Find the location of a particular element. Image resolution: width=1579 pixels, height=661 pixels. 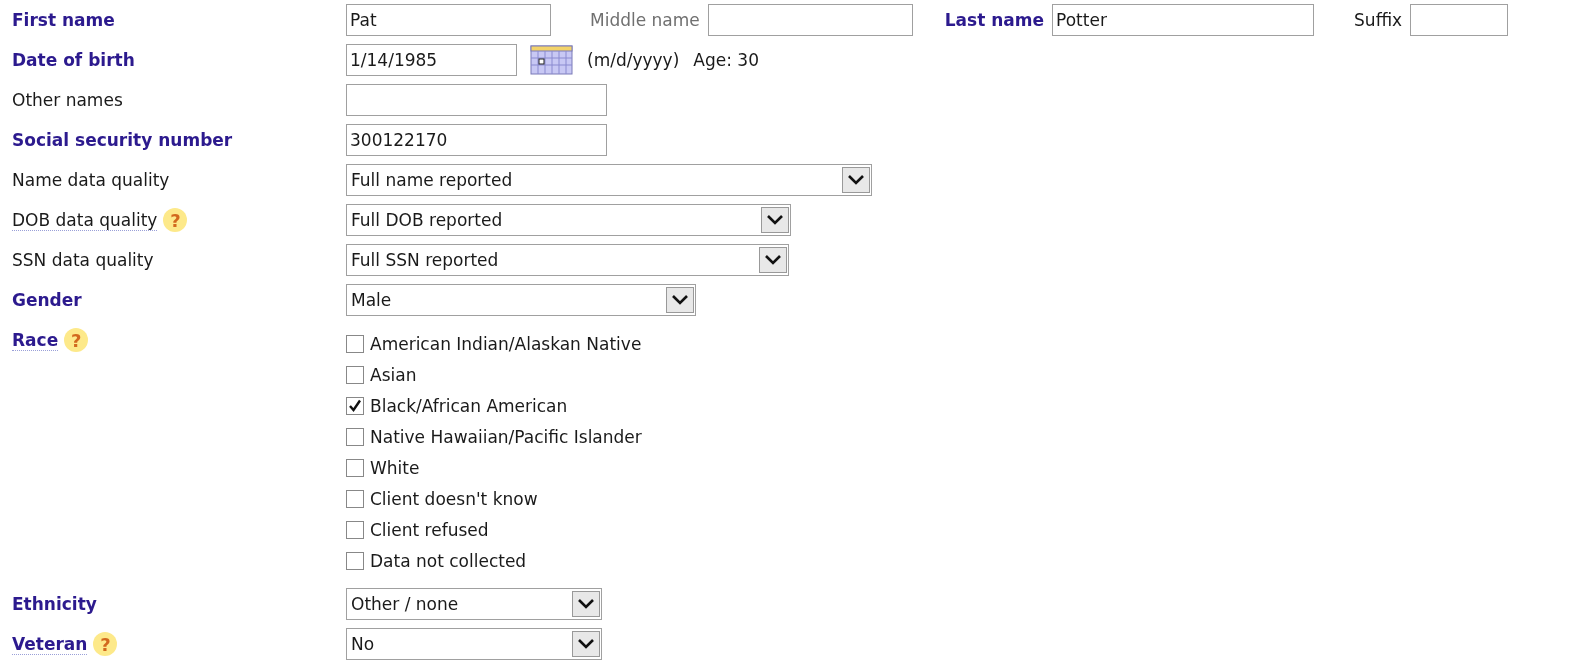

field-label: Gender is located at coordinates (47, 300).